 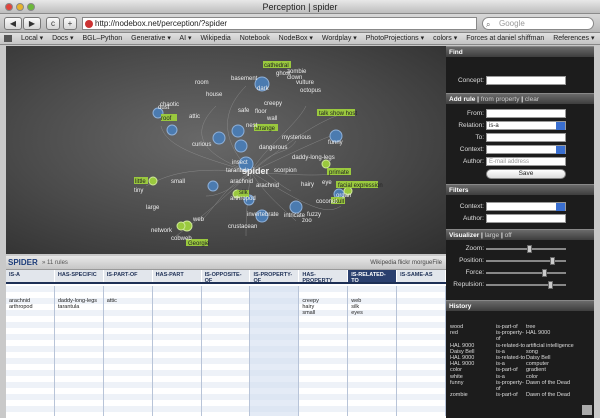 I want to click on svg-text: zoo, so click(x=307, y=221).